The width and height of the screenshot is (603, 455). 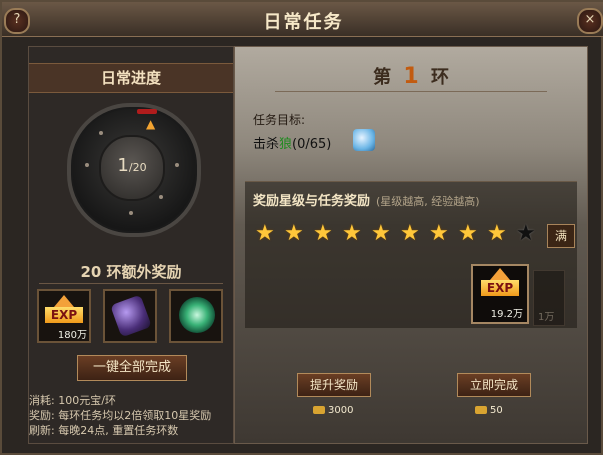 I want to click on max-star-button: 满, so click(x=561, y=236).